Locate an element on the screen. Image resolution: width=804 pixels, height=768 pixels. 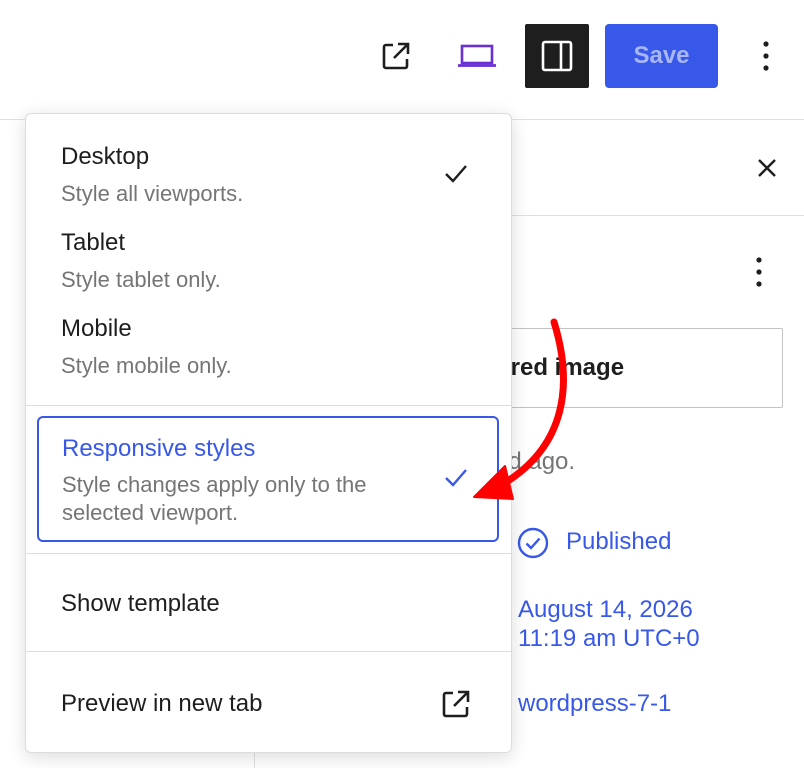
settings-sidebar-toggle is located at coordinates (557, 56).